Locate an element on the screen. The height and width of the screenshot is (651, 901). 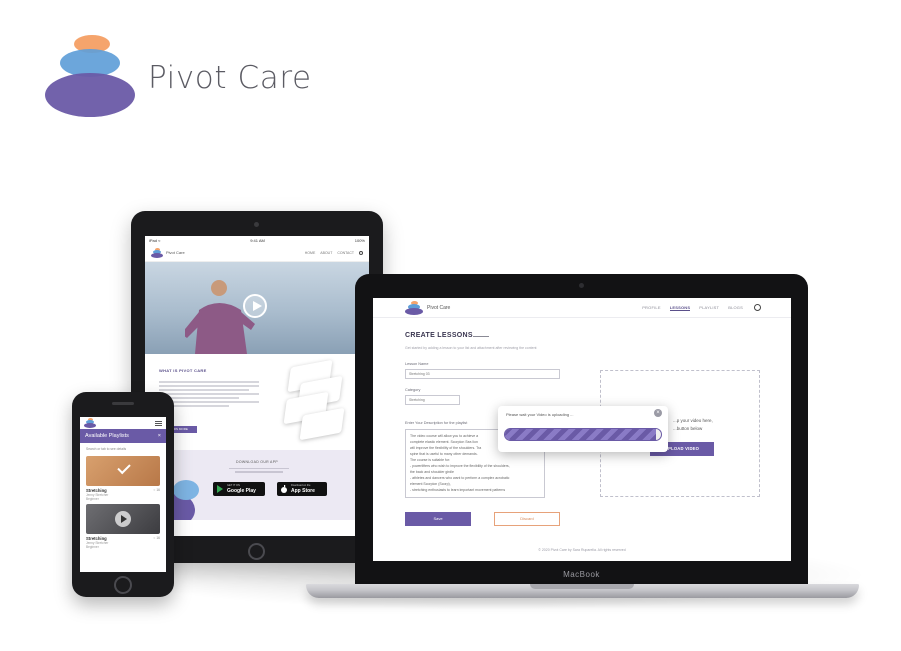
status-time: 9:41 AM is located at coordinates (257, 240).